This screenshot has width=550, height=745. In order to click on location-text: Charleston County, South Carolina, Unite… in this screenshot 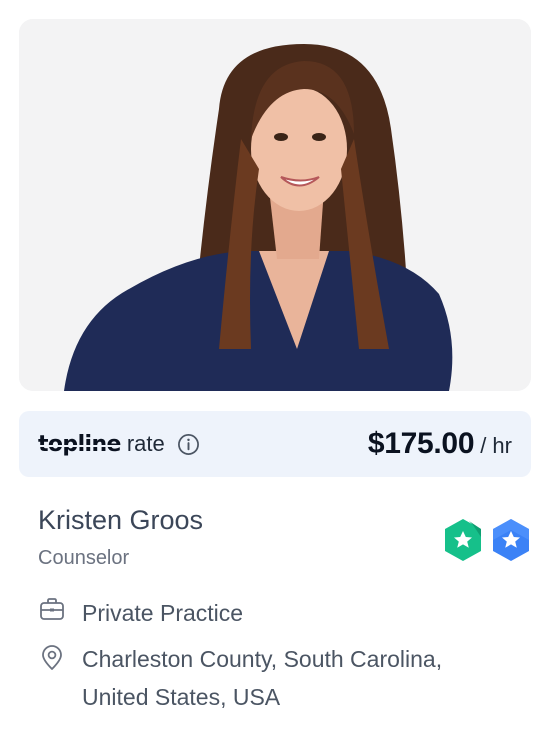, I will do `click(262, 678)`.